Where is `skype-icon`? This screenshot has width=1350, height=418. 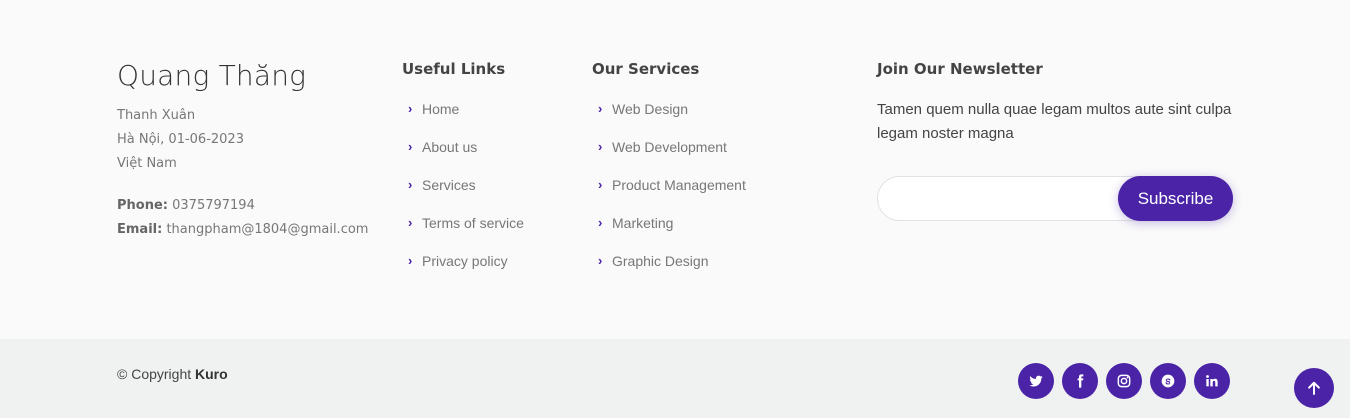
skype-icon is located at coordinates (1168, 381).